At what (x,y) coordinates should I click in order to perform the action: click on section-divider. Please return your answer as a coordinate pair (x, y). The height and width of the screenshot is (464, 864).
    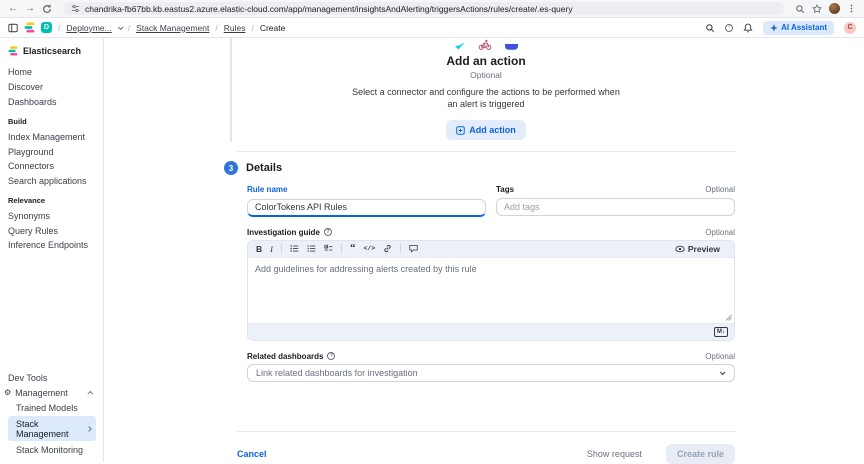
    Looking at the image, I should click on (486, 152).